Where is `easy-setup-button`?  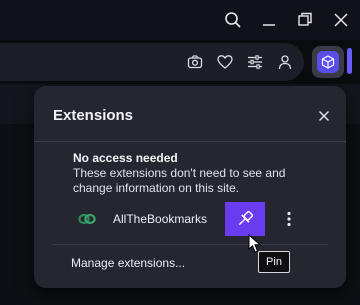
easy-setup-button is located at coordinates (255, 62).